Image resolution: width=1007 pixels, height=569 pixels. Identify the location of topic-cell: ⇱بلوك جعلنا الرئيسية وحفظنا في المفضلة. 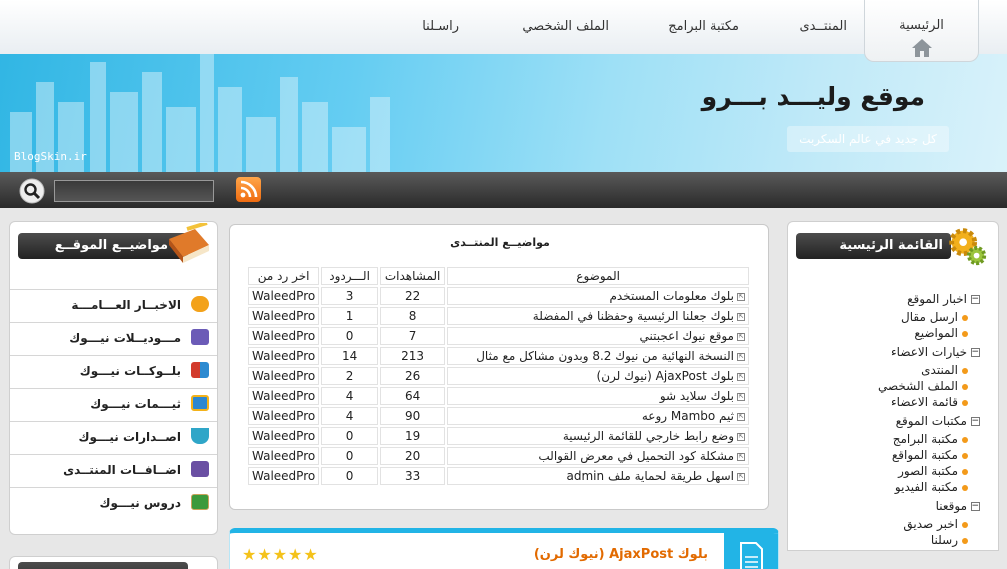
(598, 316).